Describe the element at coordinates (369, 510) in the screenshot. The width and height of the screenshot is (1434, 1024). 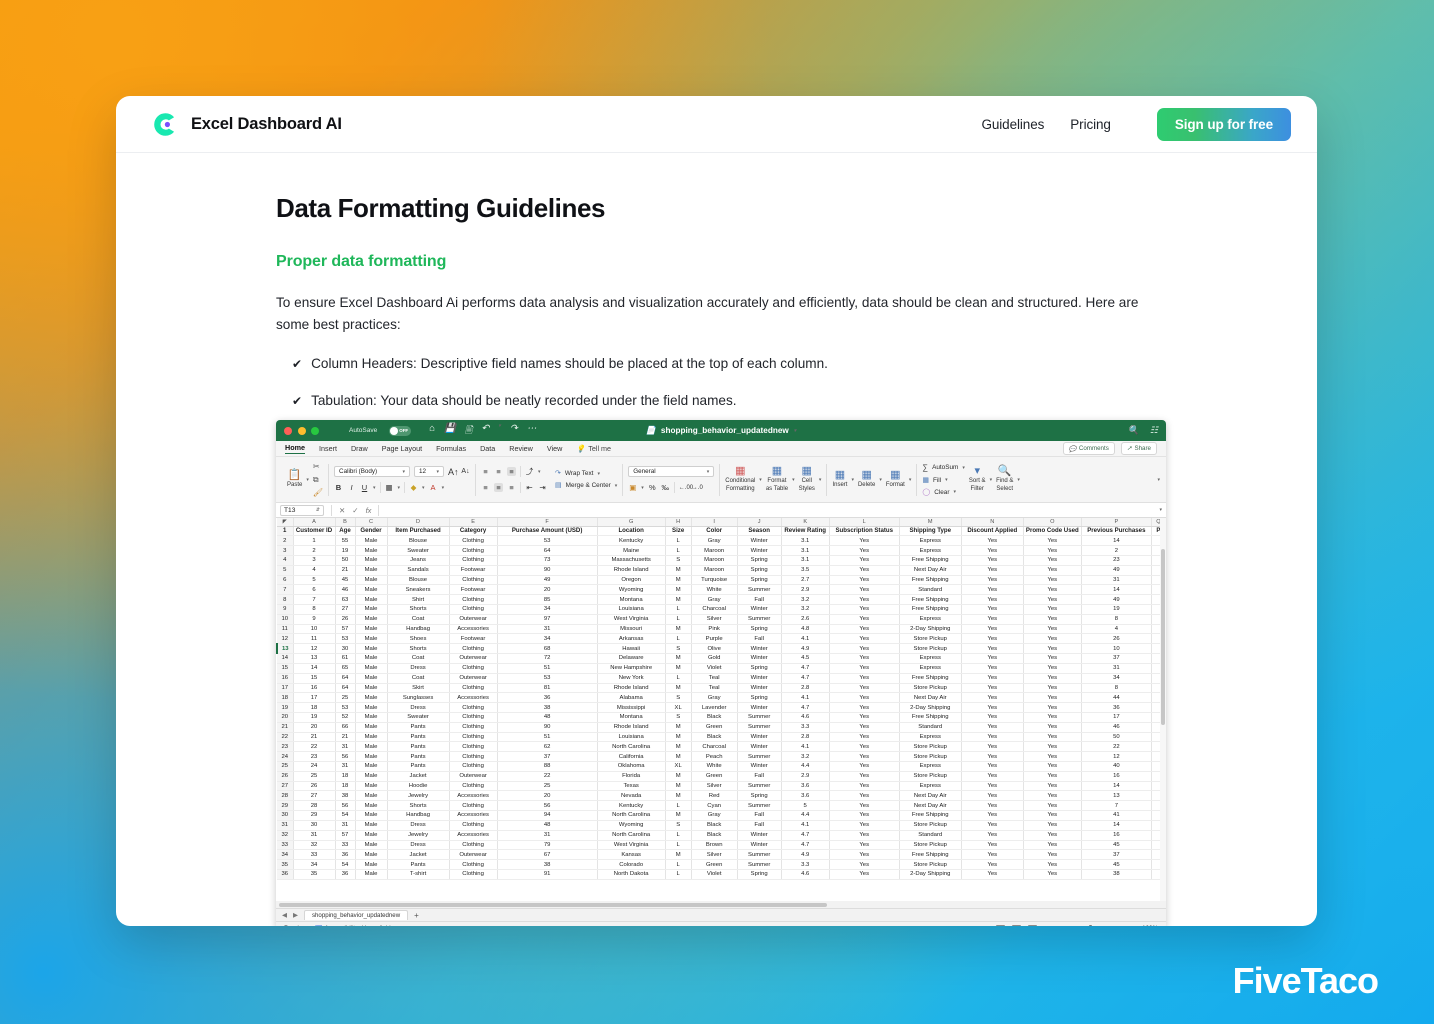
I see `fx-icon: fx` at that location.